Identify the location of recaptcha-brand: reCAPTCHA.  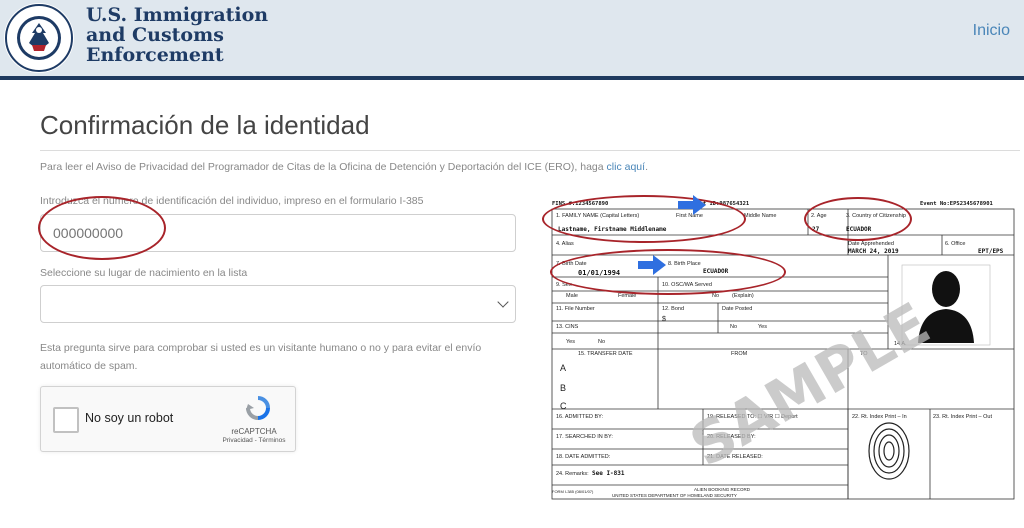
(254, 431).